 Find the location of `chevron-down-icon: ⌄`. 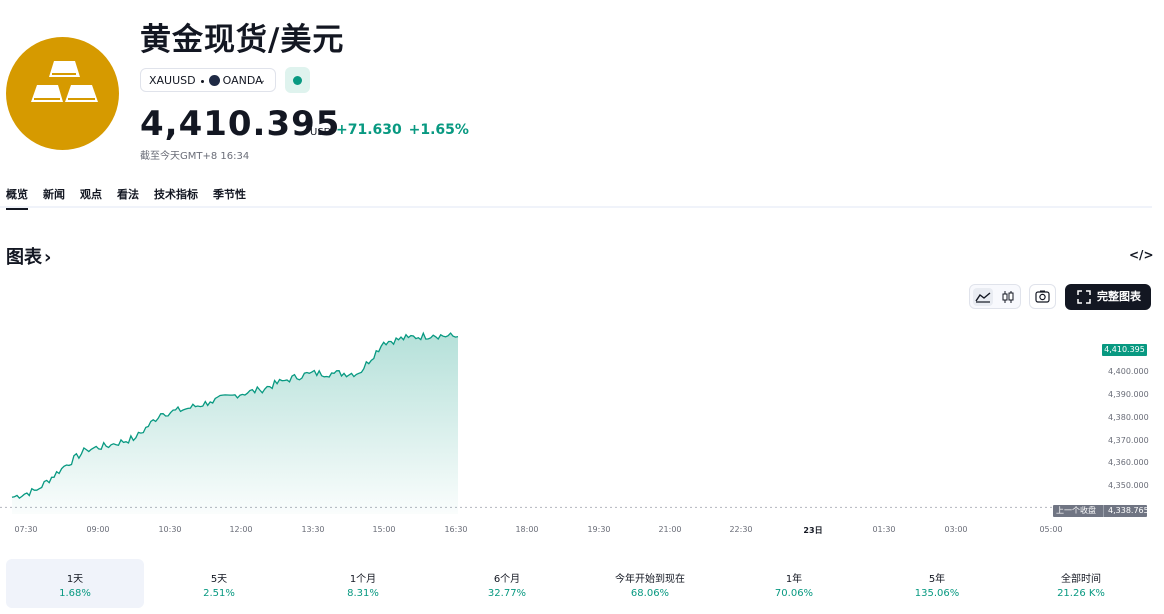

chevron-down-icon: ⌄ is located at coordinates (261, 80).